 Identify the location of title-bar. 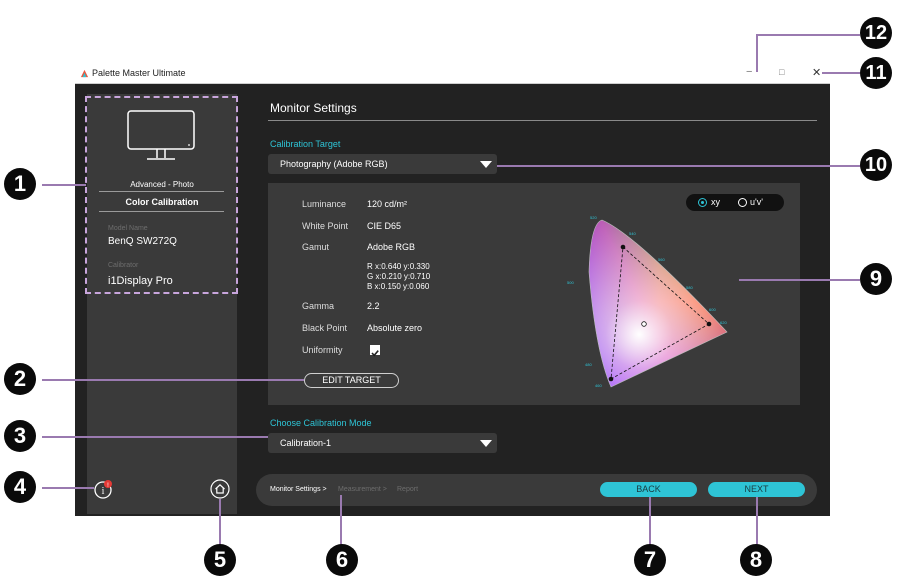
(452, 74).